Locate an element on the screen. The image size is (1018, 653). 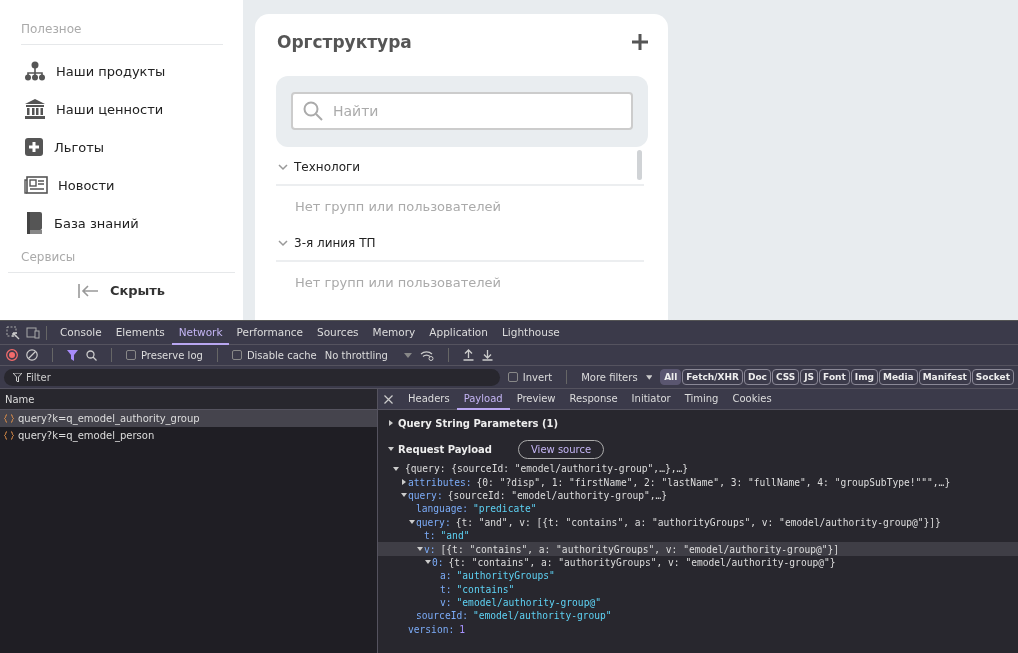
book-icon is located at coordinates (34, 223).